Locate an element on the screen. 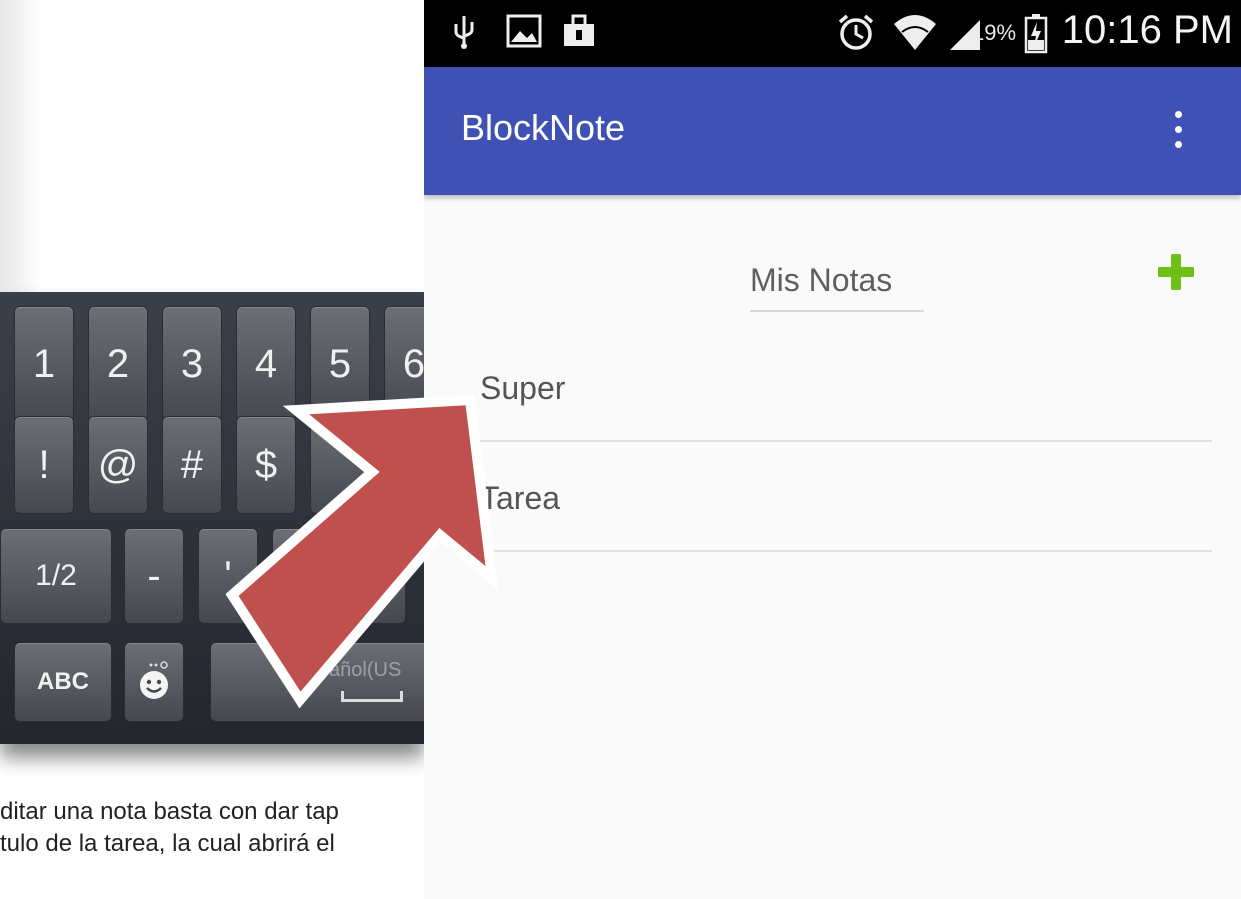 Image resolution: width=1241 pixels, height=899 pixels. smiley-face-icon is located at coordinates (154, 680).